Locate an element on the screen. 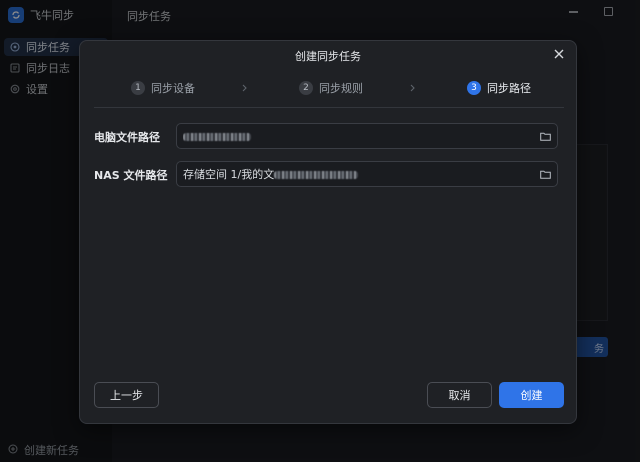  step-number: 2 is located at coordinates (306, 88).